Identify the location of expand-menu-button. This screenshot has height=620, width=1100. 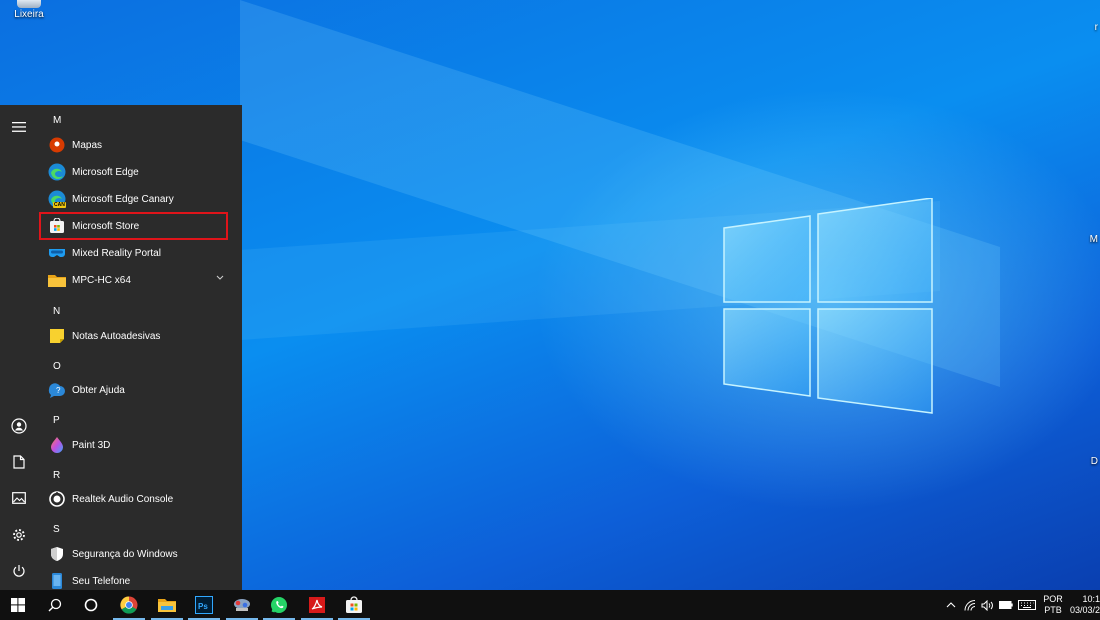
(19, 127).